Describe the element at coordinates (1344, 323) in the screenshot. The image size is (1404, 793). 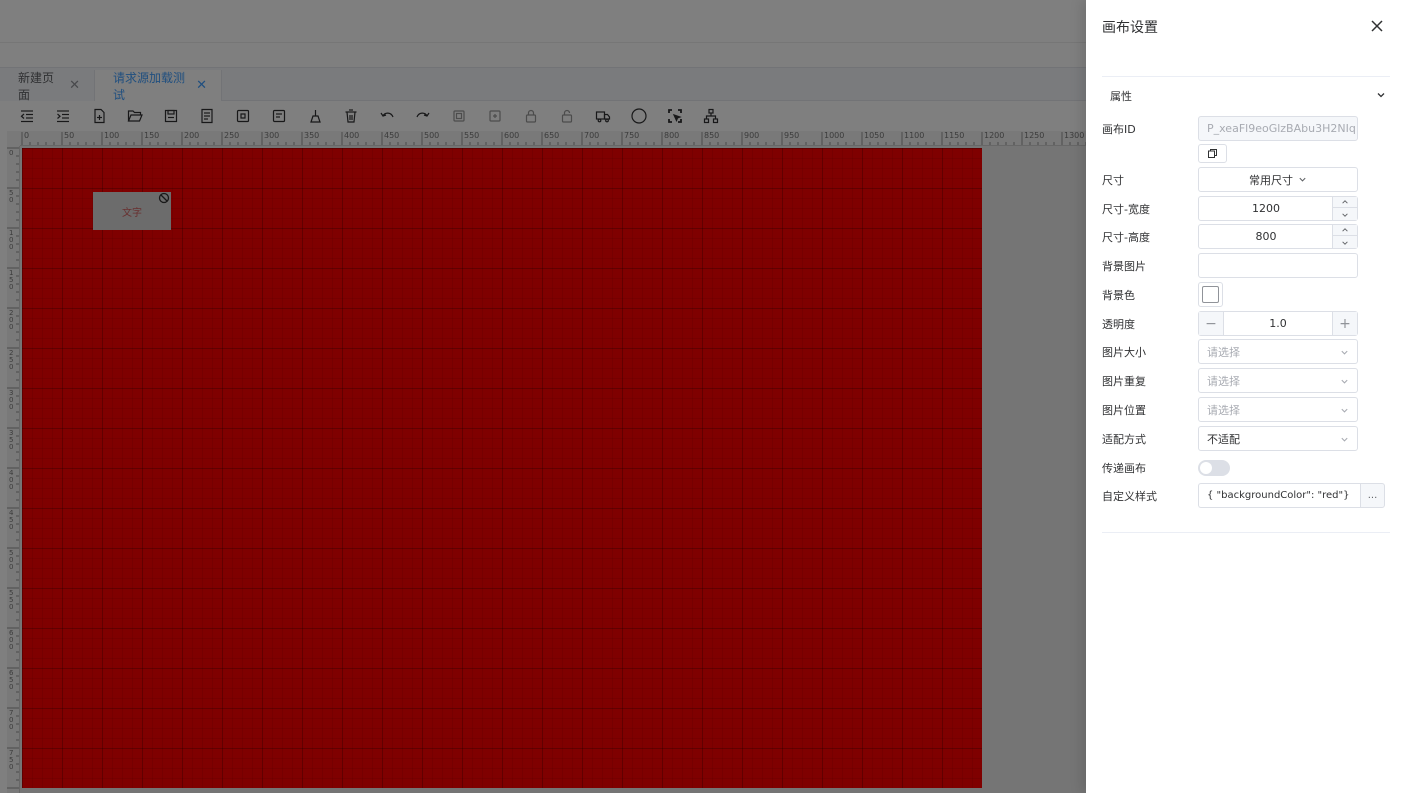
I see `plus-button: +` at that location.